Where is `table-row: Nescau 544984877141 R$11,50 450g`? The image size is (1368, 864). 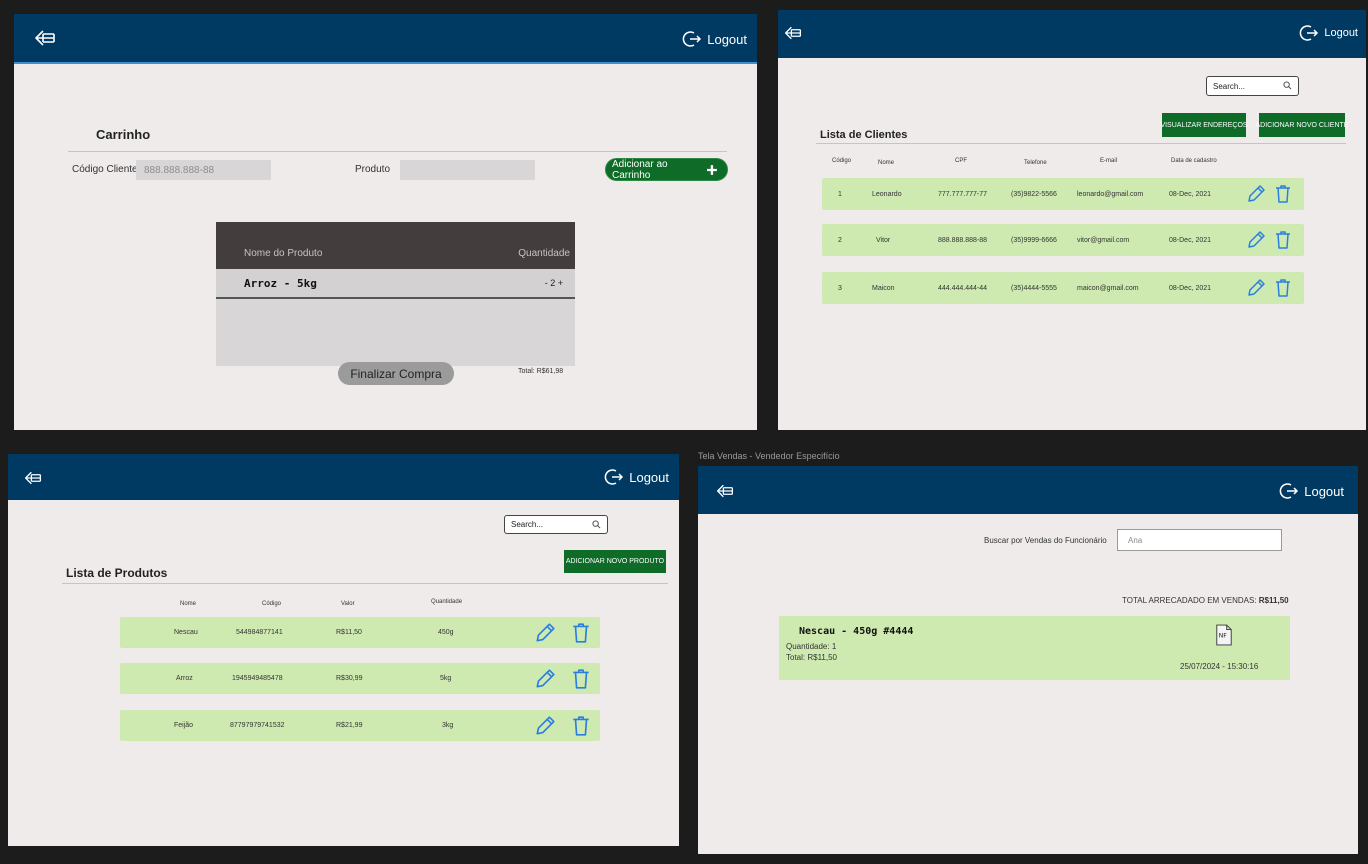
table-row: Nescau 544984877141 R$11,50 450g is located at coordinates (360, 632).